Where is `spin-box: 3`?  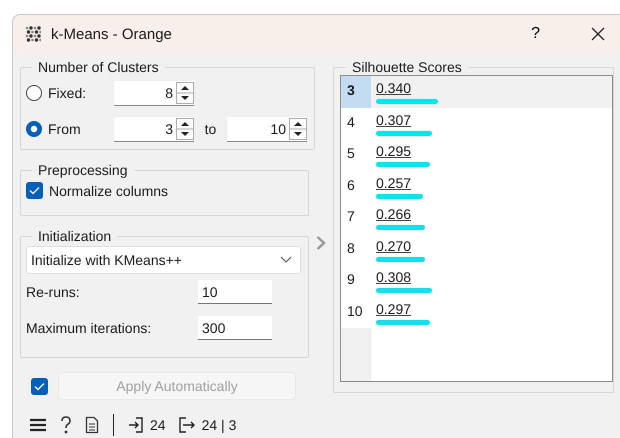
spin-box: 3 is located at coordinates (154, 129).